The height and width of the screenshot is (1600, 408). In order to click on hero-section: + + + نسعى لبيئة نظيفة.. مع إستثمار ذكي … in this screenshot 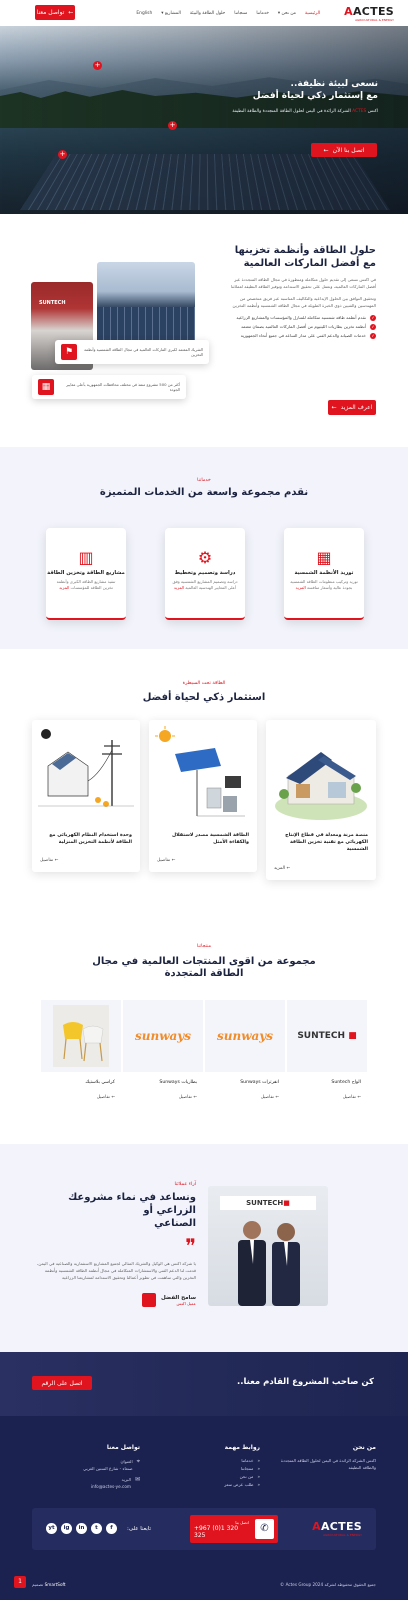, I will do `click(204, 120)`.